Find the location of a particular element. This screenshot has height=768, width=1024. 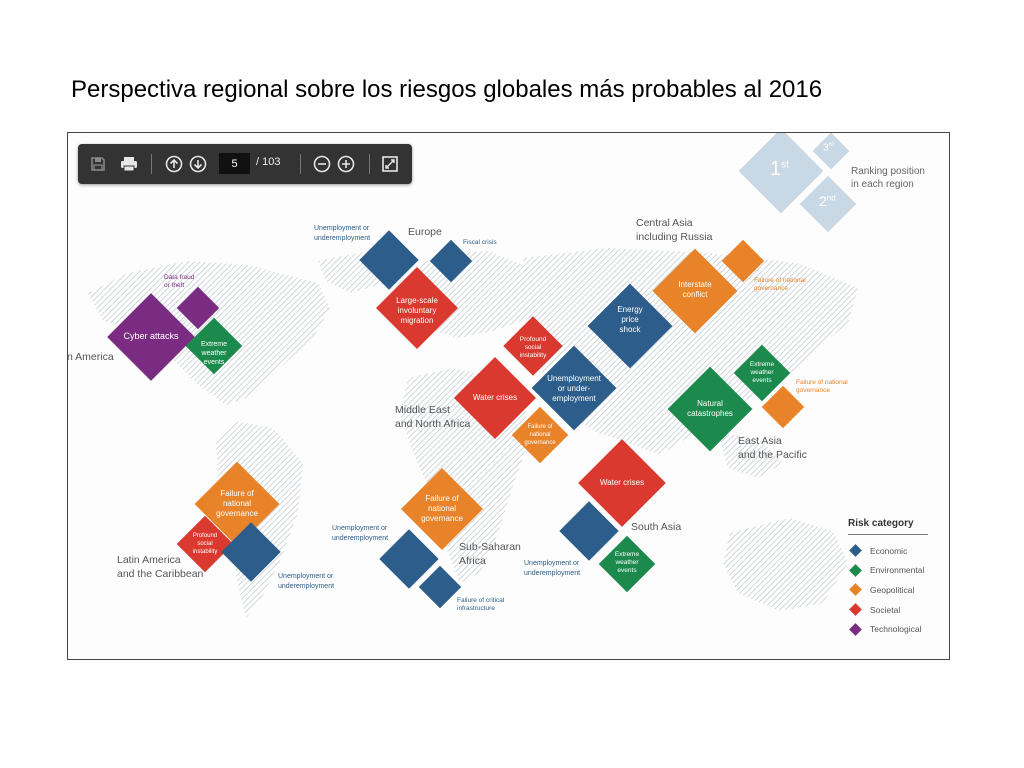

ranking-key is located at coordinates (797, 183).